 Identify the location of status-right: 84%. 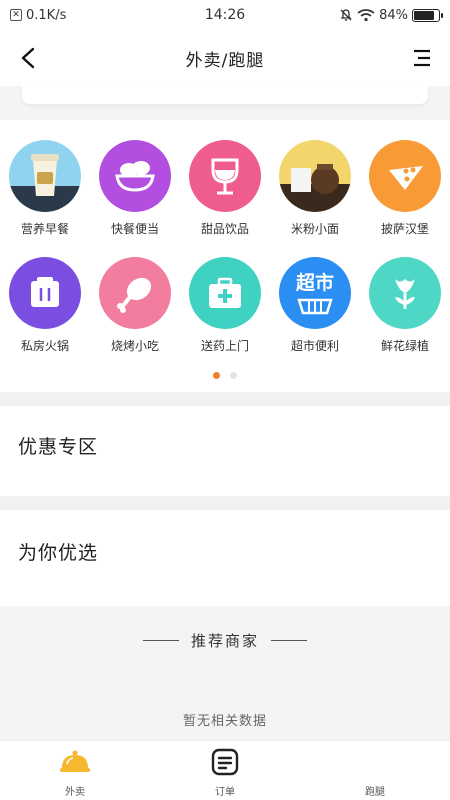
(391, 15).